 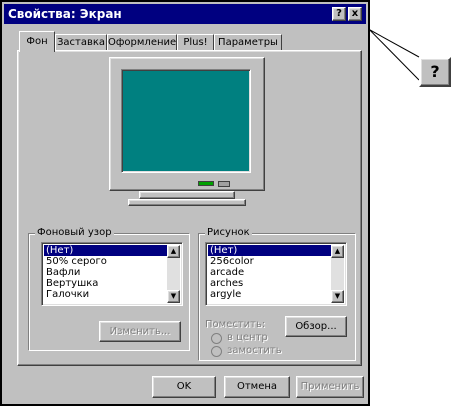 What do you see at coordinates (186, 121) in the screenshot?
I see `monitor-screen` at bounding box center [186, 121].